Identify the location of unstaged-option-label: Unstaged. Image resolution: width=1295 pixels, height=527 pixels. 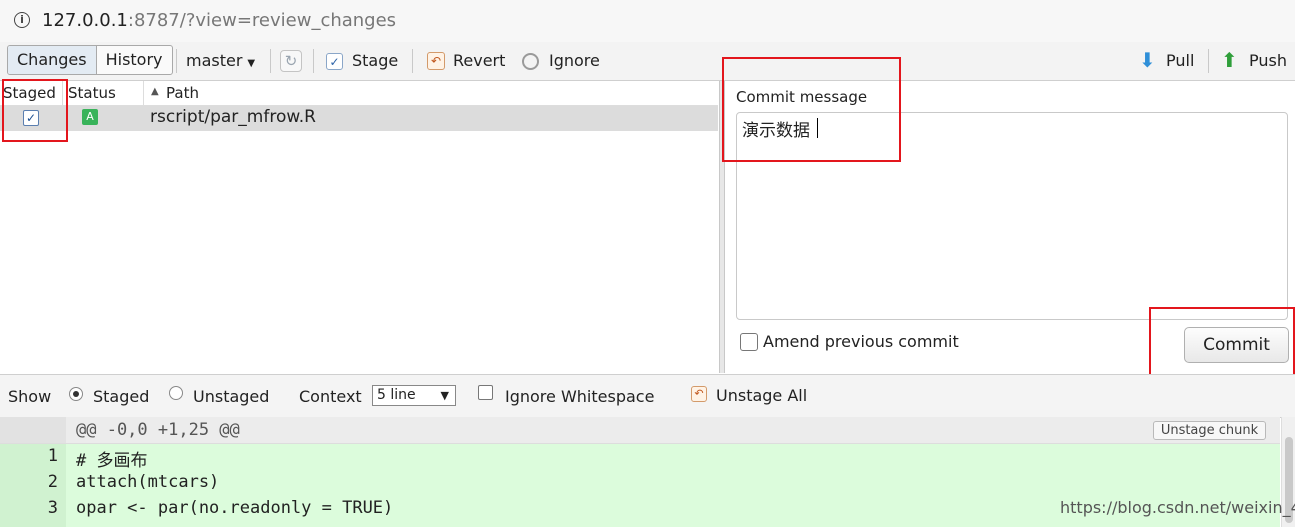
(231, 396).